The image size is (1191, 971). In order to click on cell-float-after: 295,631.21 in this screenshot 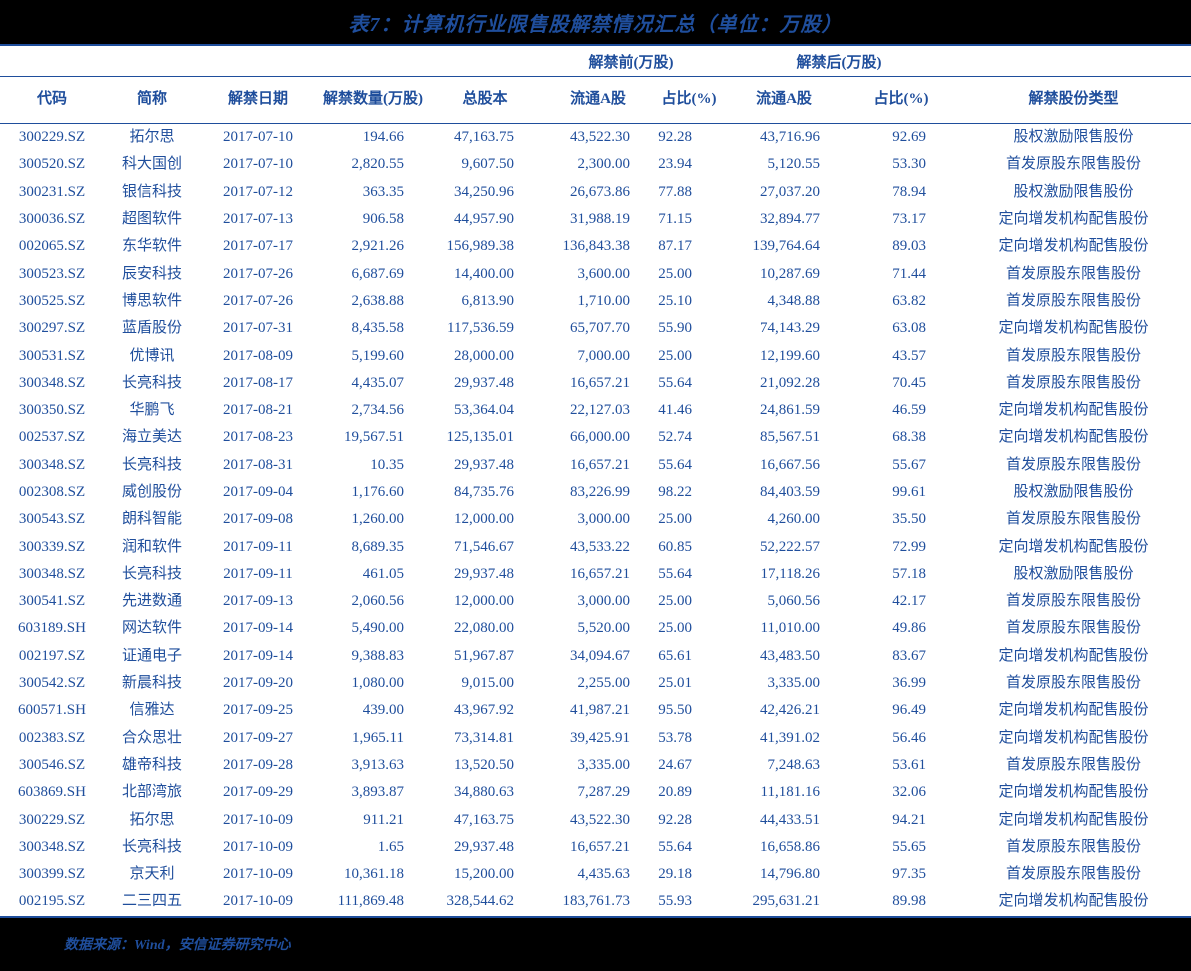, I will do `click(784, 903)`.